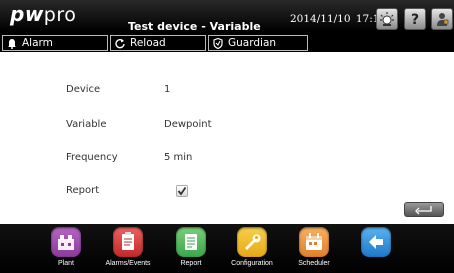  Describe the element at coordinates (37, 43) in the screenshot. I see `tab-alarm-label: Alarm` at that location.